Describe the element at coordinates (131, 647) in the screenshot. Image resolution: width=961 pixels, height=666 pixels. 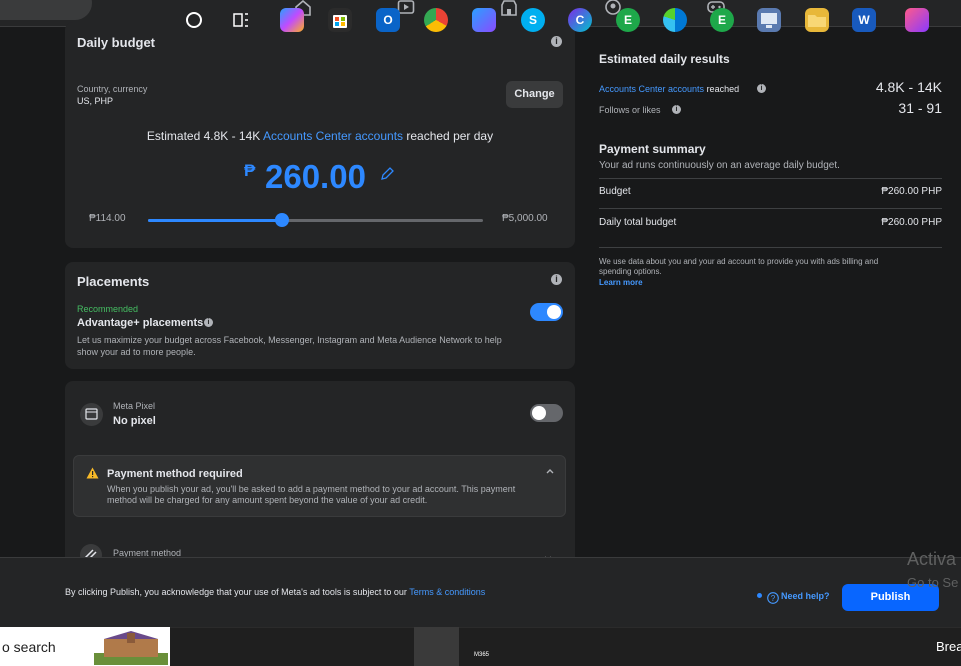
I see `search-highlight-image` at that location.